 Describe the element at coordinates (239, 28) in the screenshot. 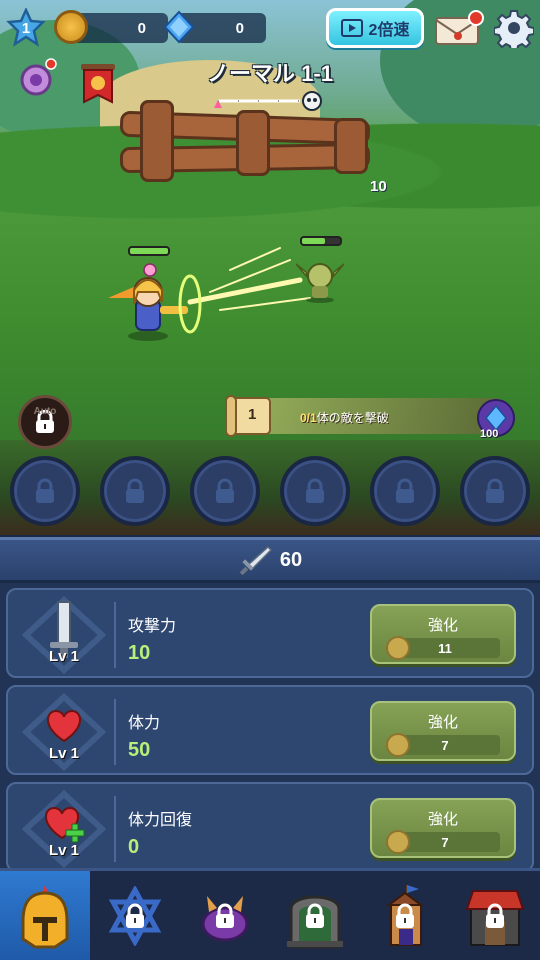

I see `gem-amount: 0` at that location.